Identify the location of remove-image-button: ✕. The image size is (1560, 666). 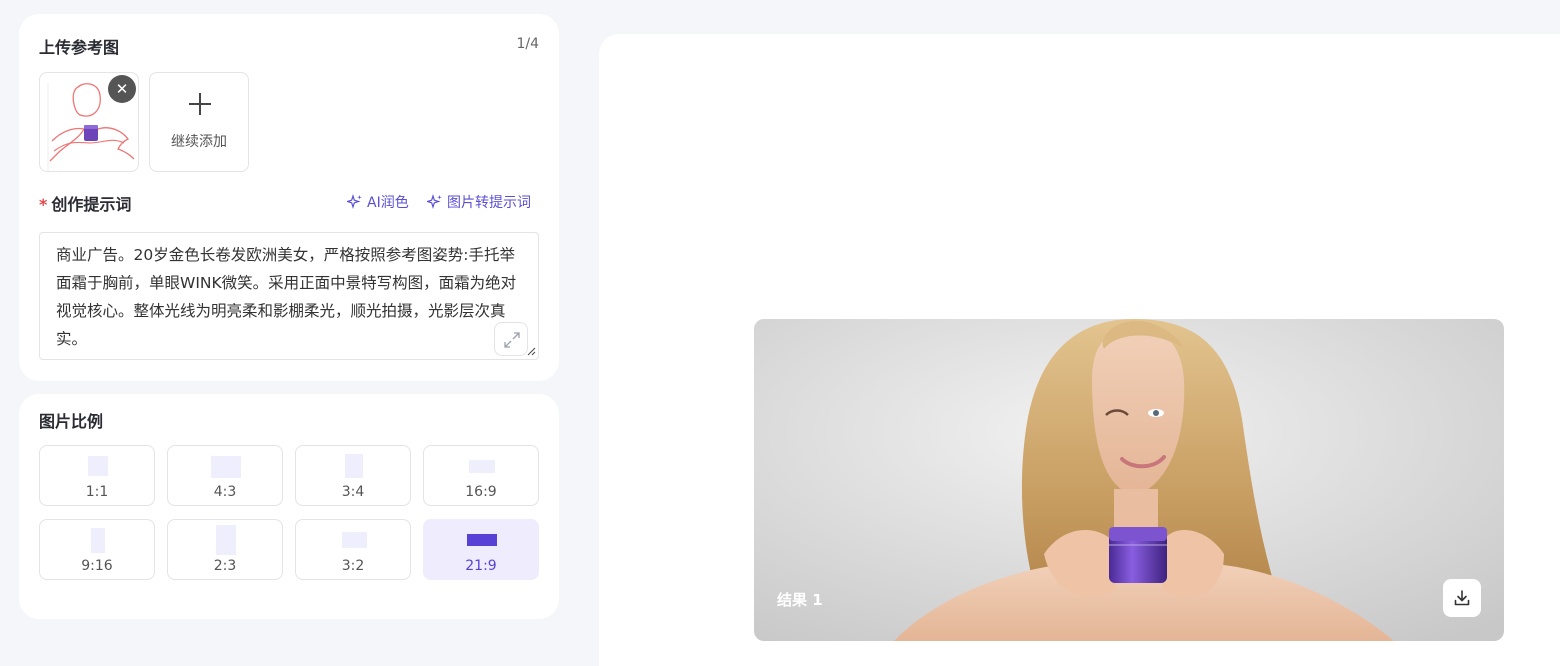
(122, 89).